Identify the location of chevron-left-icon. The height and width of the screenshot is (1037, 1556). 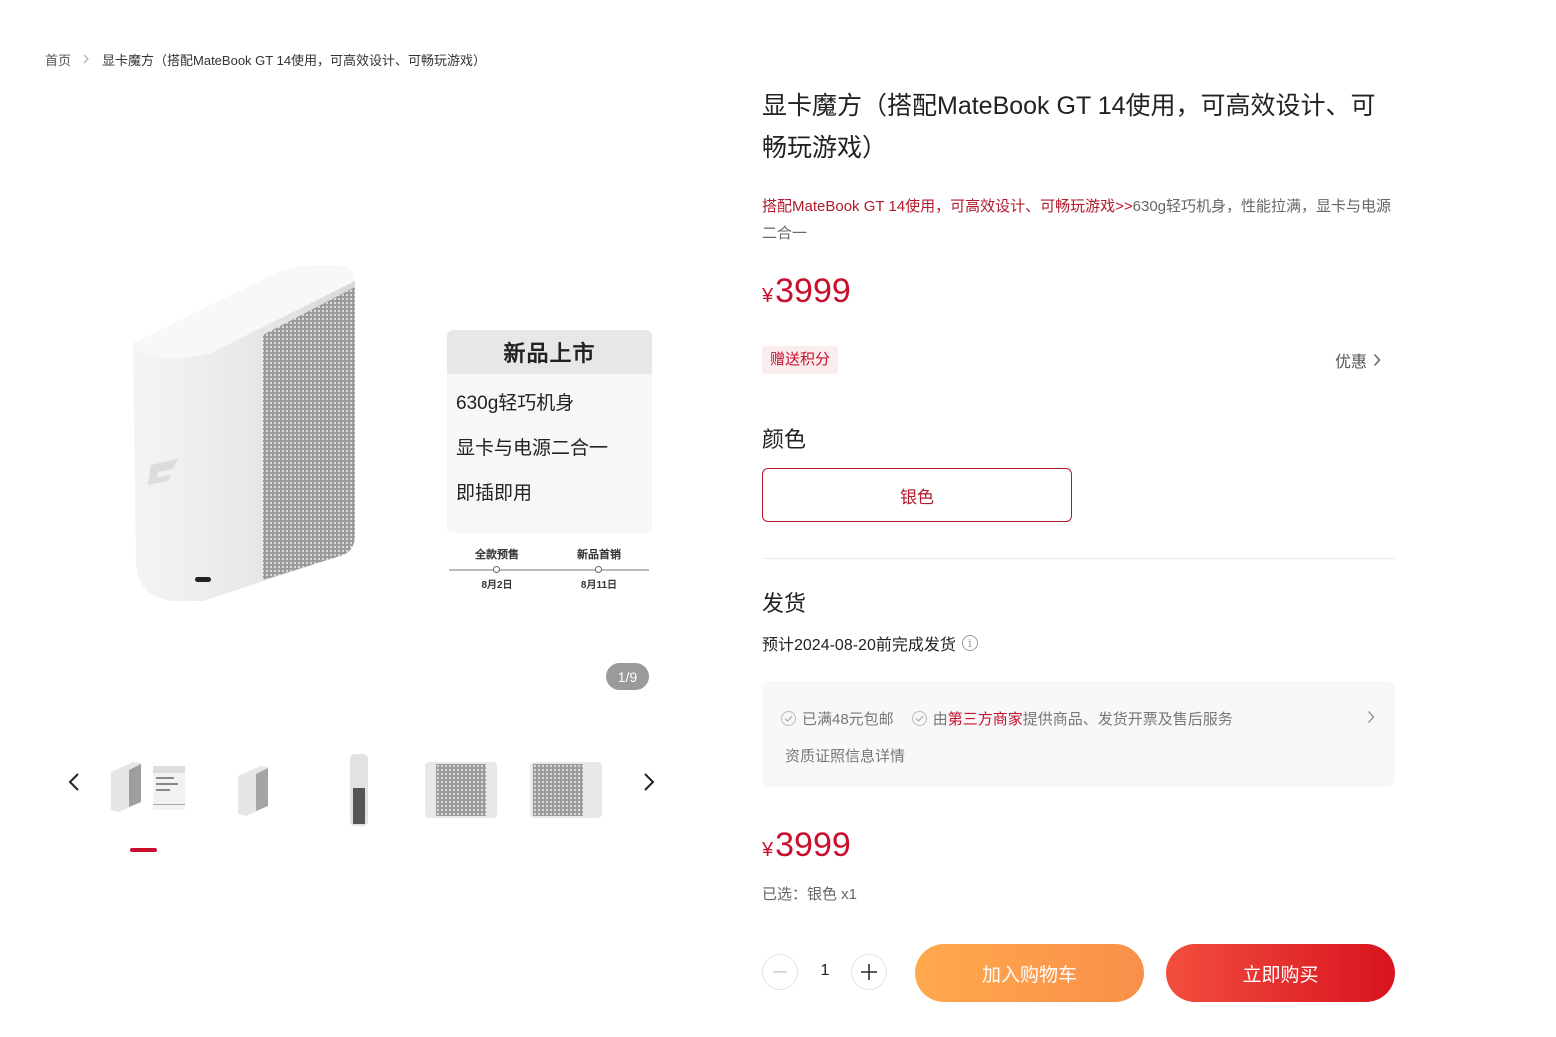
(73, 782).